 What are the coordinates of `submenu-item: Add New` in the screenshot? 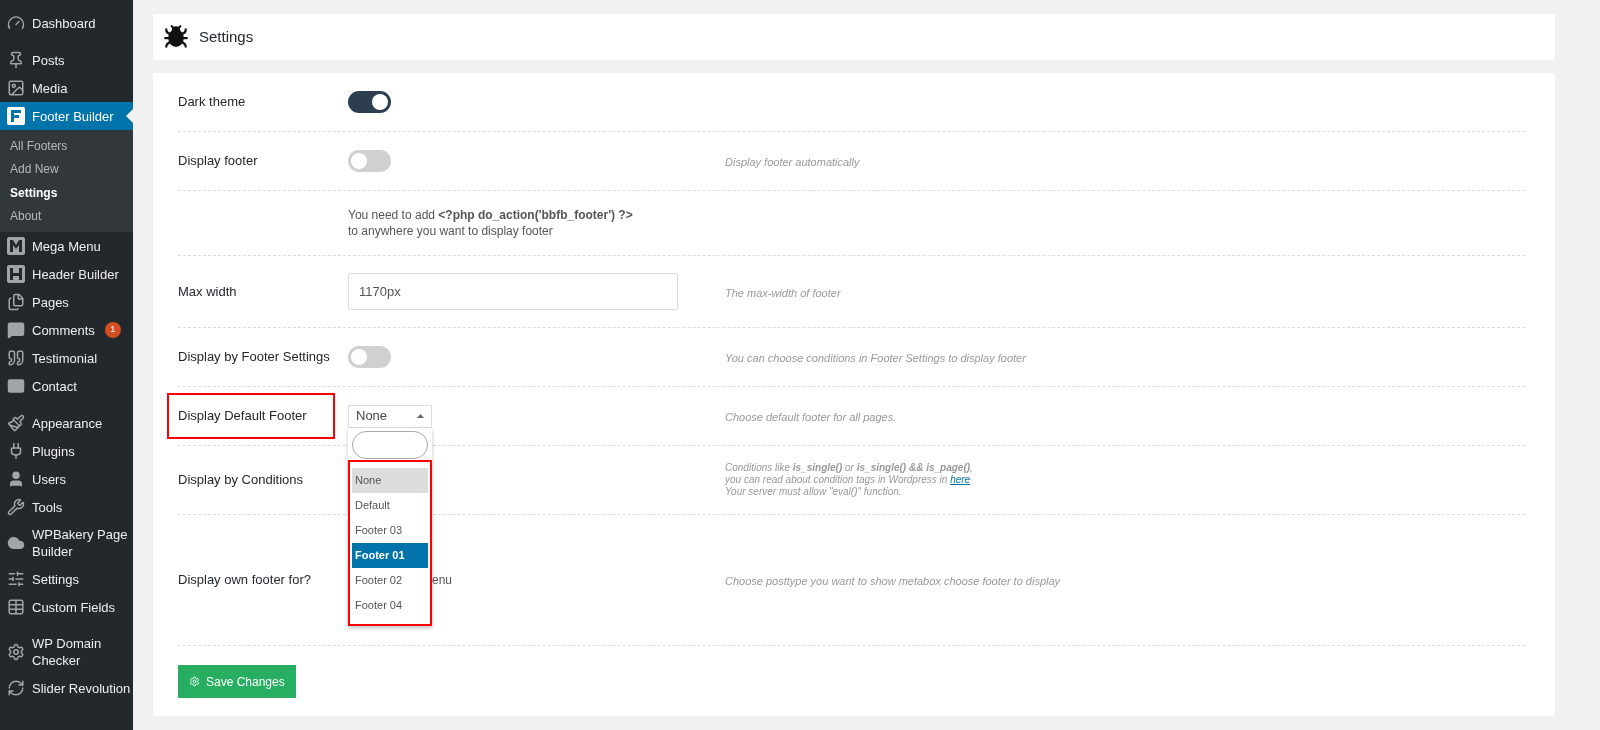 It's located at (66, 169).